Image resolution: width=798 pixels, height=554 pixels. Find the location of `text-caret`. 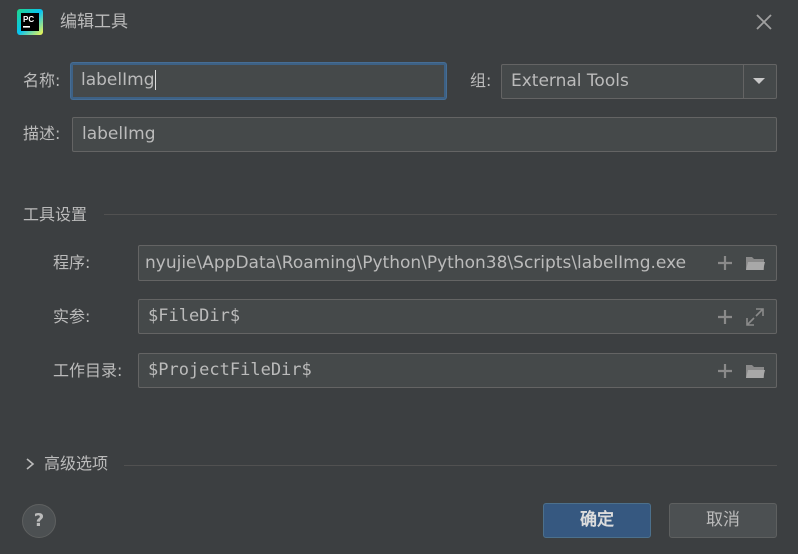

text-caret is located at coordinates (156, 80).